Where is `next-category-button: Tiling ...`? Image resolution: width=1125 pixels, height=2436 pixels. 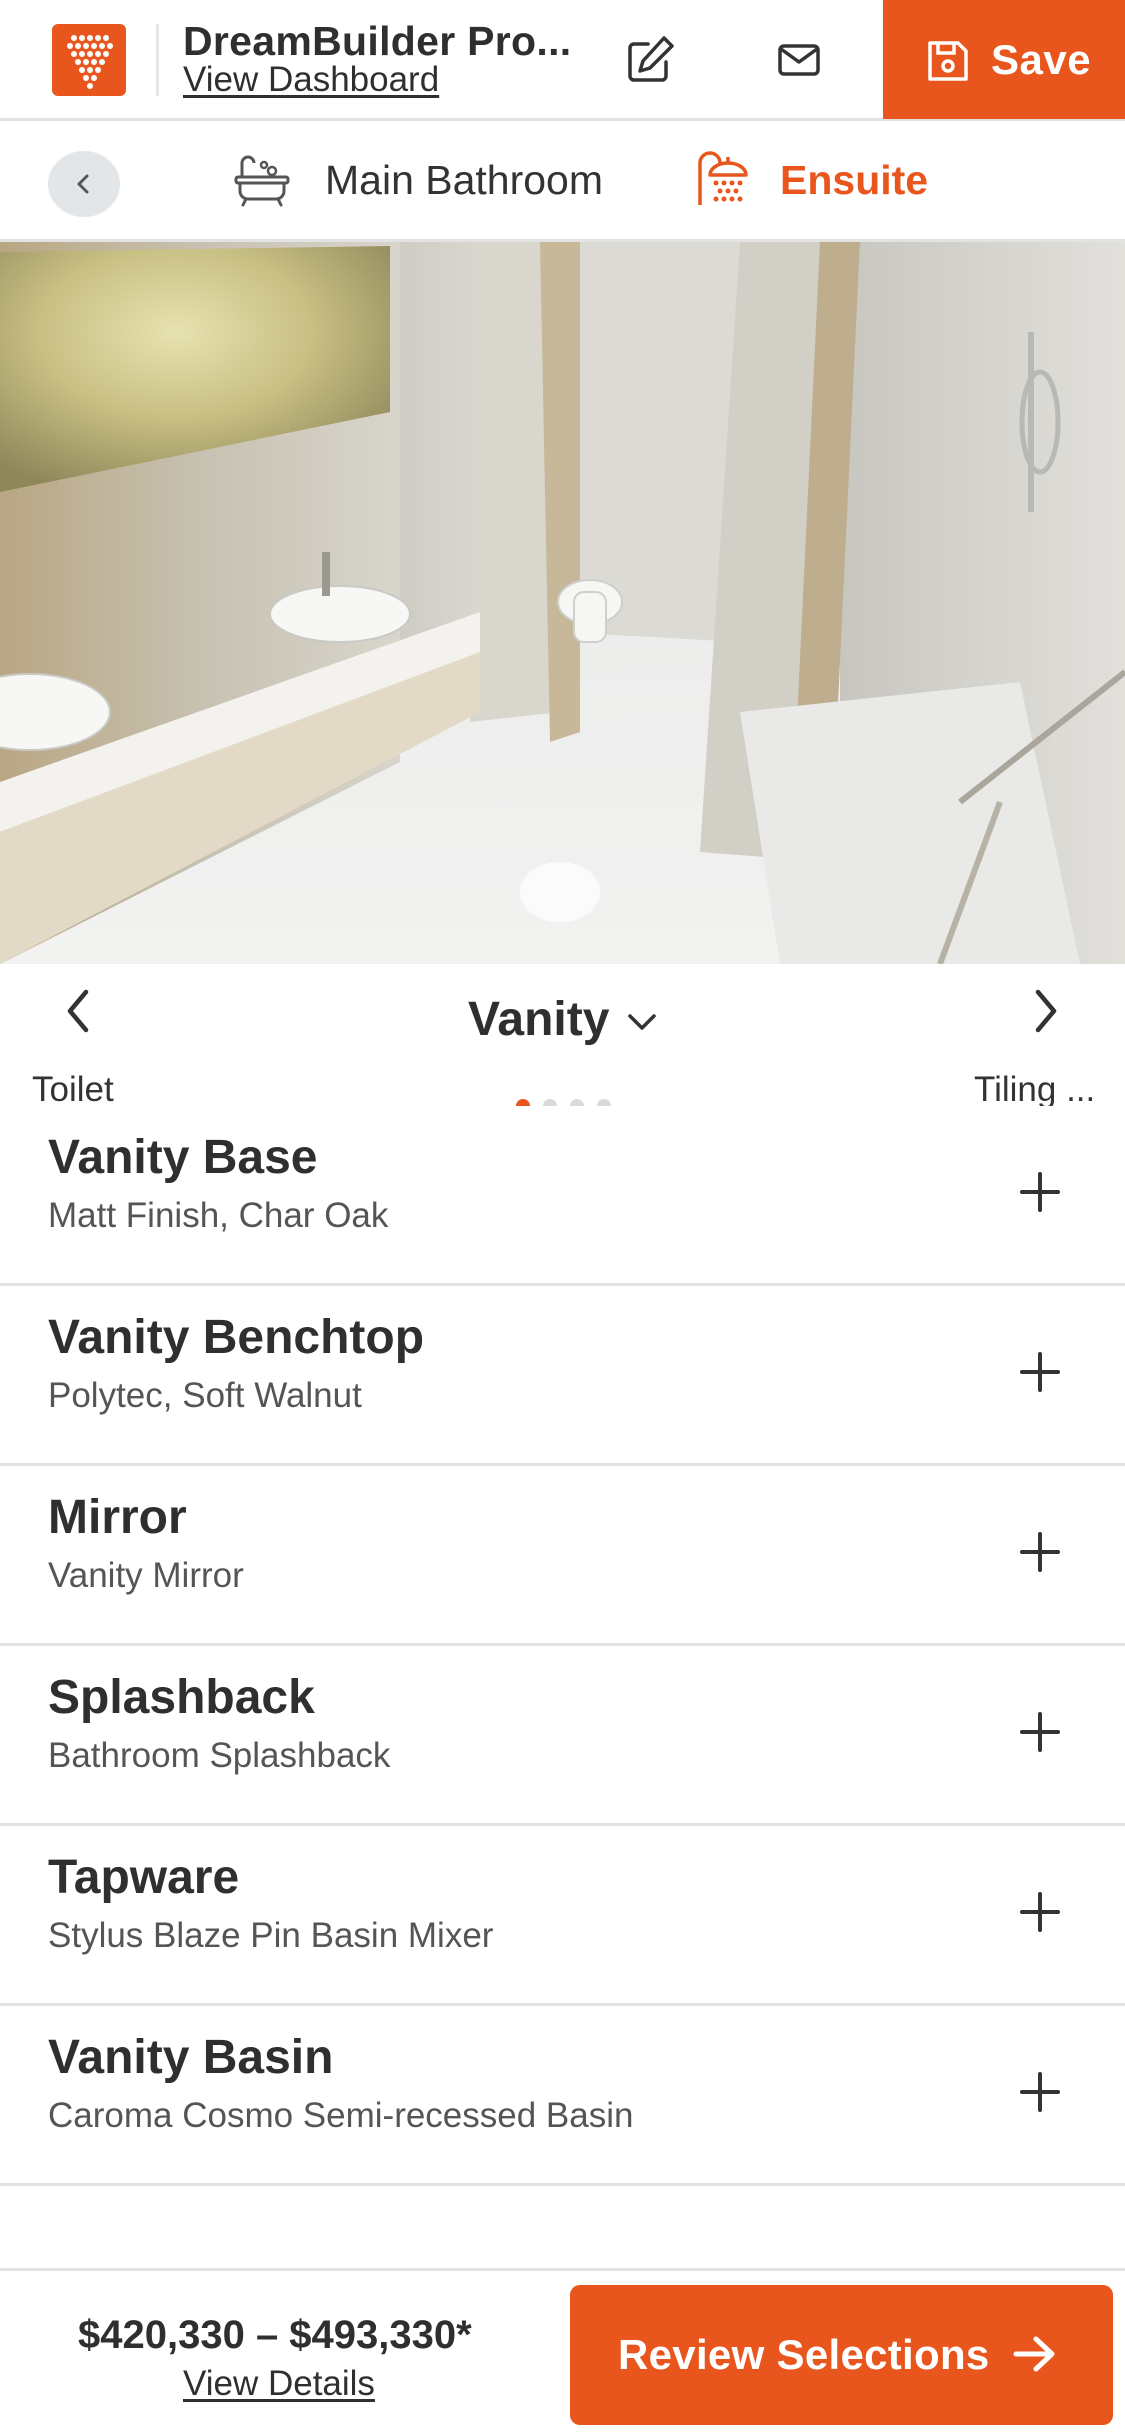
next-category-button: Tiling ... is located at coordinates (1040, 1046).